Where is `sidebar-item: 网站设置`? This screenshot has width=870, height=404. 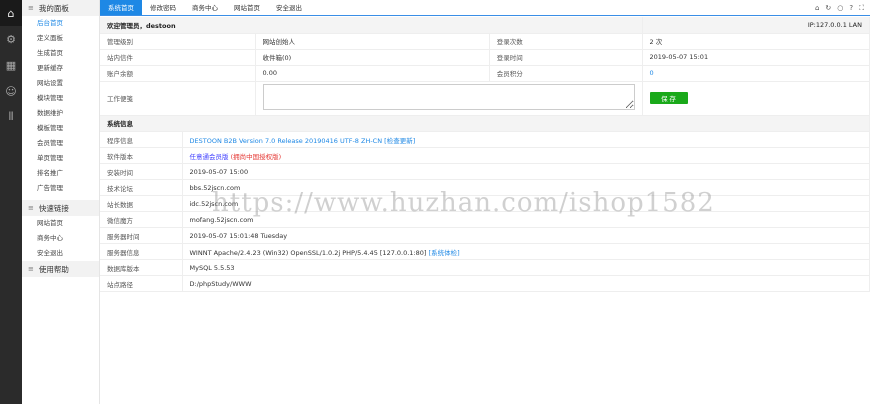
sidebar-item: 网站设置 is located at coordinates (60, 83).